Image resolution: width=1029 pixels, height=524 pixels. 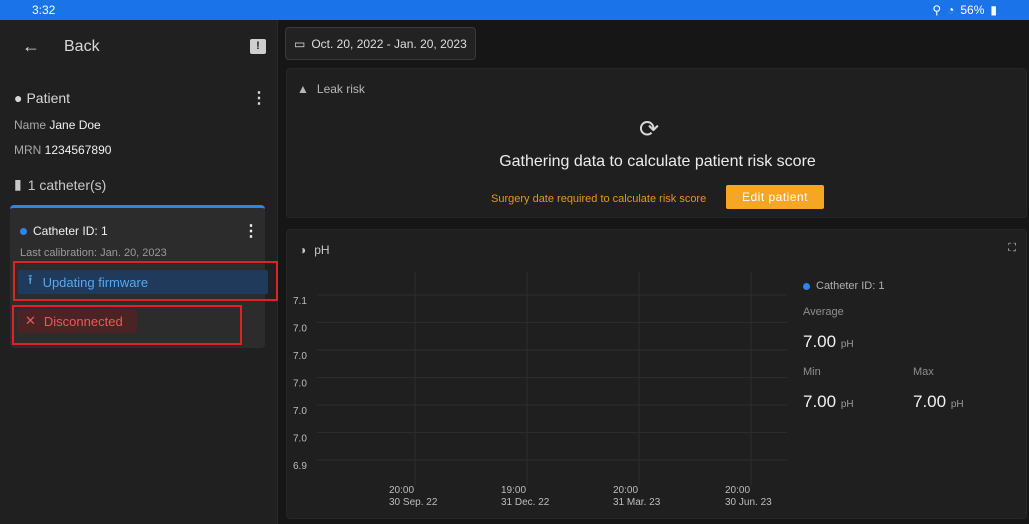 I want to click on x-tick-date: 30 Jun. 23, so click(x=748, y=502).